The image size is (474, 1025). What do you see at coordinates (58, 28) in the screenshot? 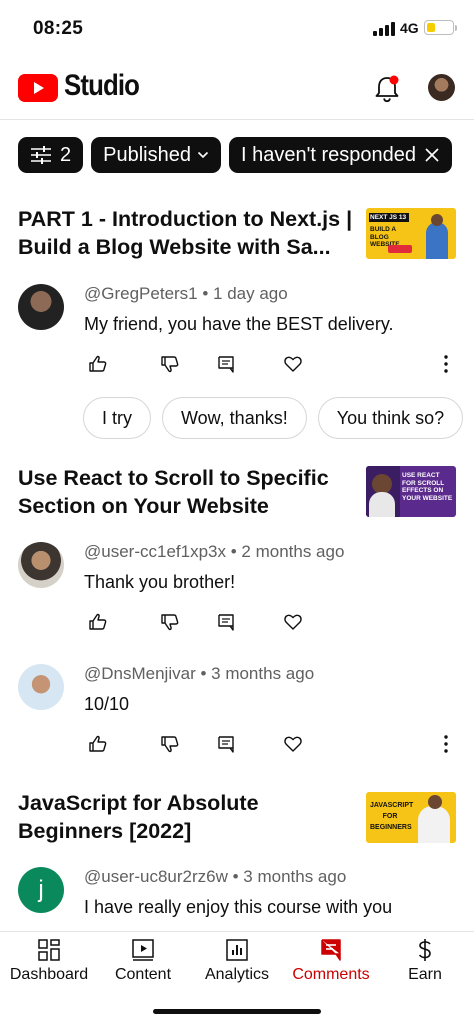
I see `status-time: 08:25` at bounding box center [58, 28].